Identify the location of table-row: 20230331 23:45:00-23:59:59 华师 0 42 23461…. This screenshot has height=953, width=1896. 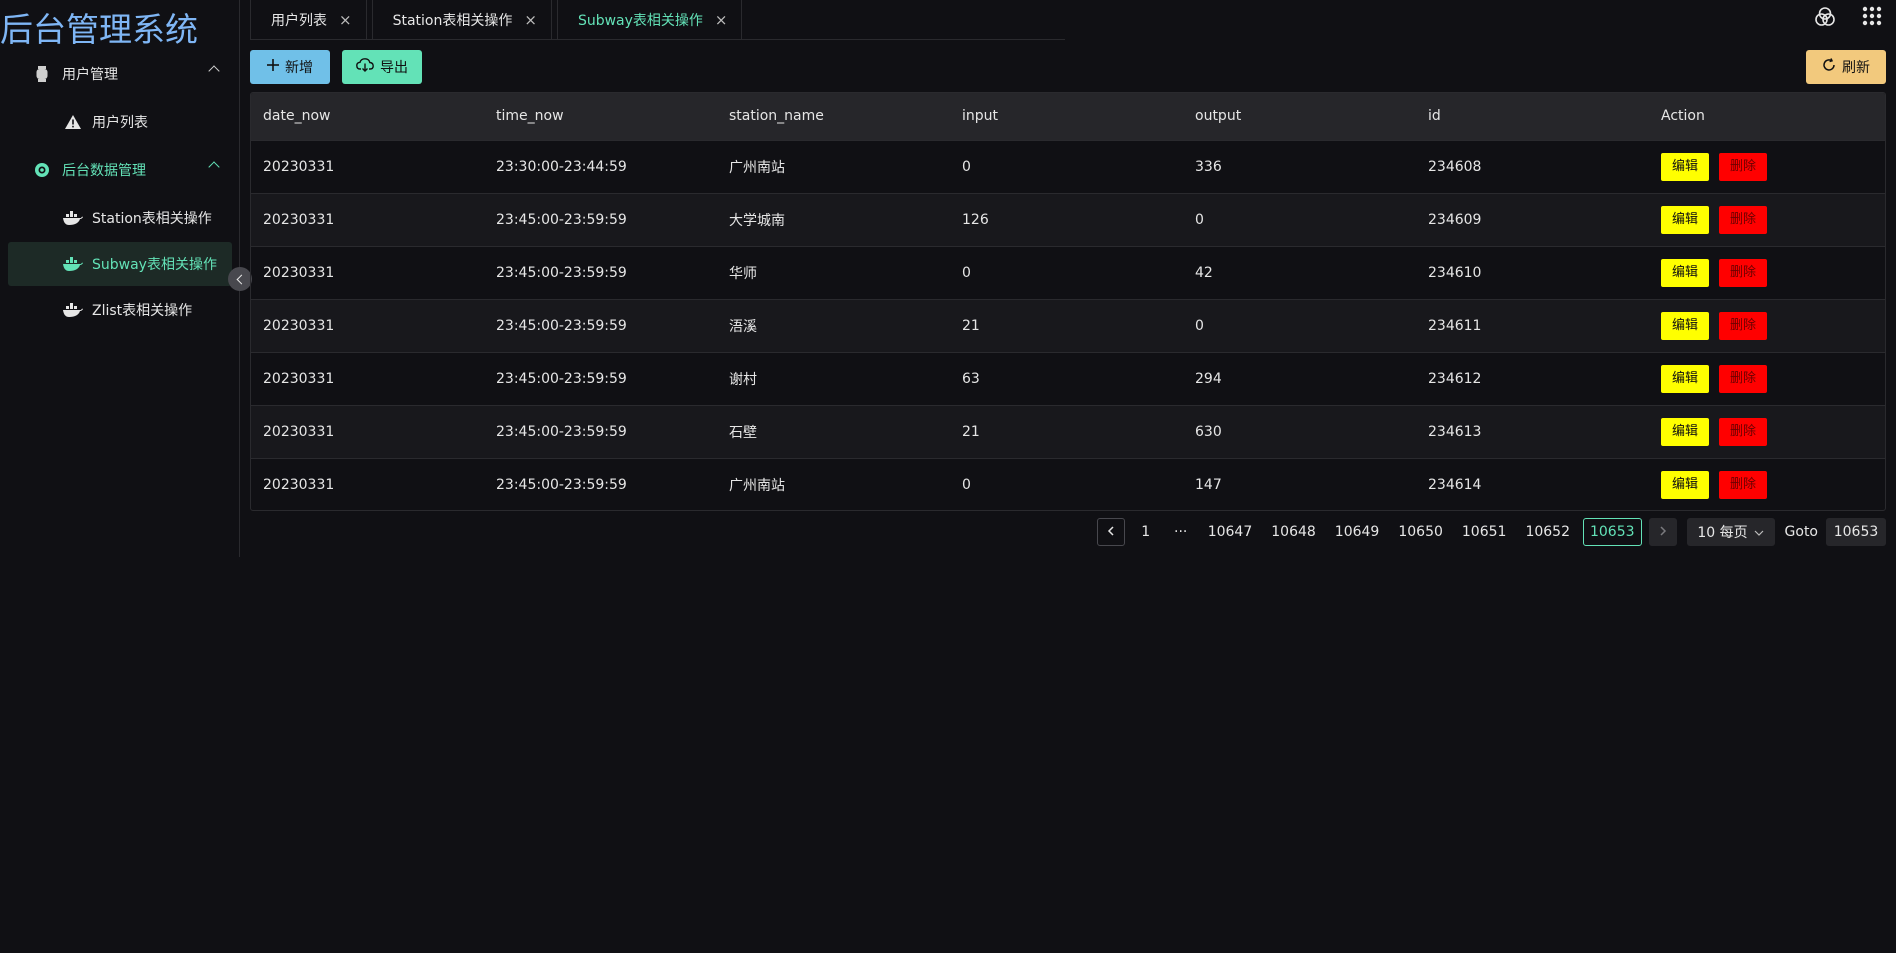
(1068, 272).